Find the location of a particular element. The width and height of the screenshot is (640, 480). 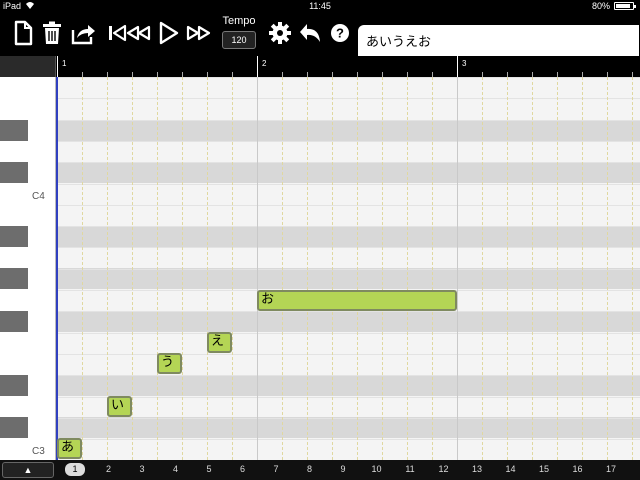

gear-icon is located at coordinates (280, 33).